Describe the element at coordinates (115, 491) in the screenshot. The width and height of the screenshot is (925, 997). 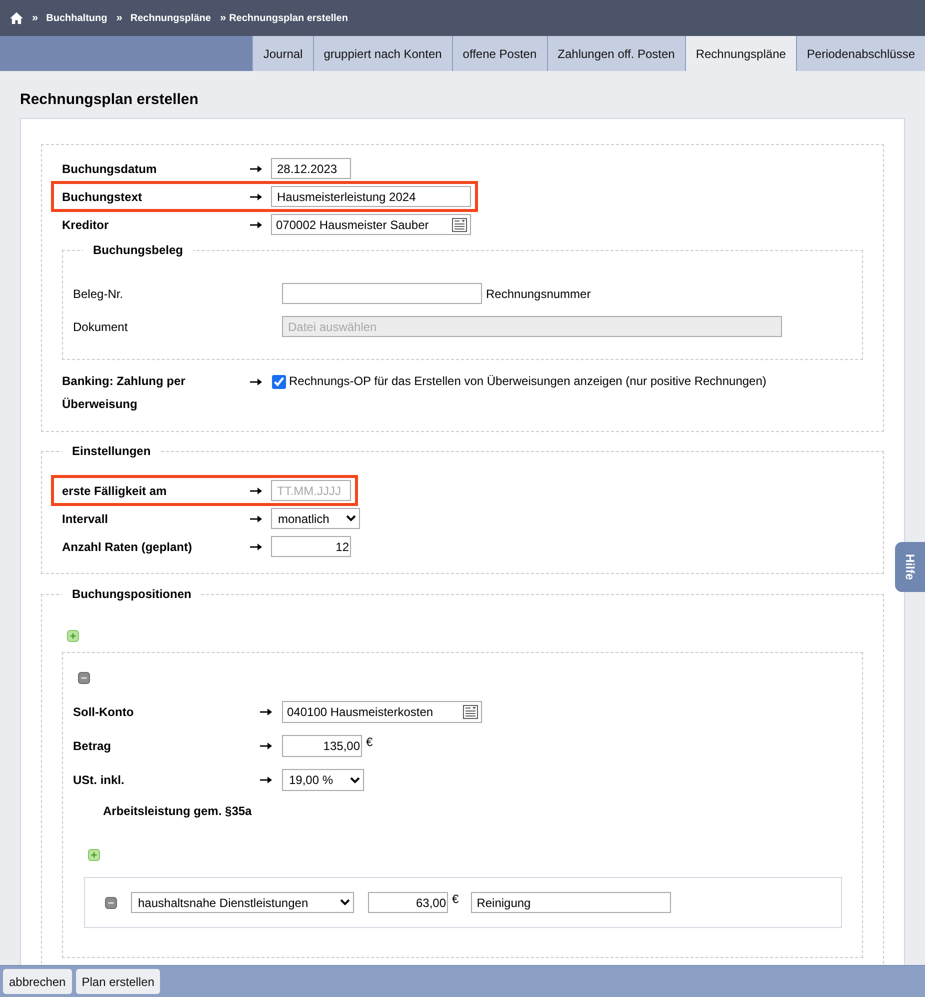
I see `field-label: erste Fälligkeit am` at that location.